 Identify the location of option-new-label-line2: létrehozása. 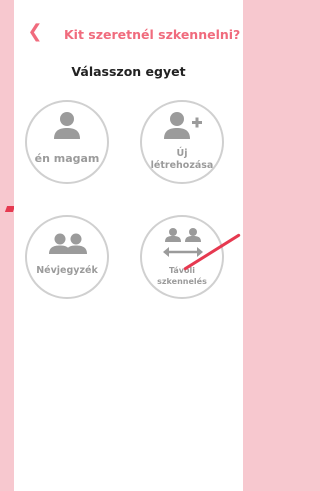
(182, 165).